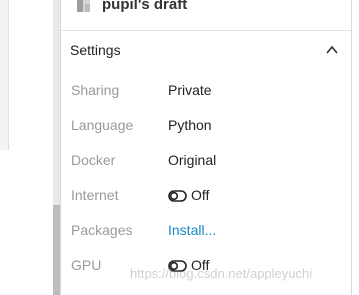 The width and height of the screenshot is (359, 295). What do you see at coordinates (188, 195) in the screenshot?
I see `internet-toggle: Off` at bounding box center [188, 195].